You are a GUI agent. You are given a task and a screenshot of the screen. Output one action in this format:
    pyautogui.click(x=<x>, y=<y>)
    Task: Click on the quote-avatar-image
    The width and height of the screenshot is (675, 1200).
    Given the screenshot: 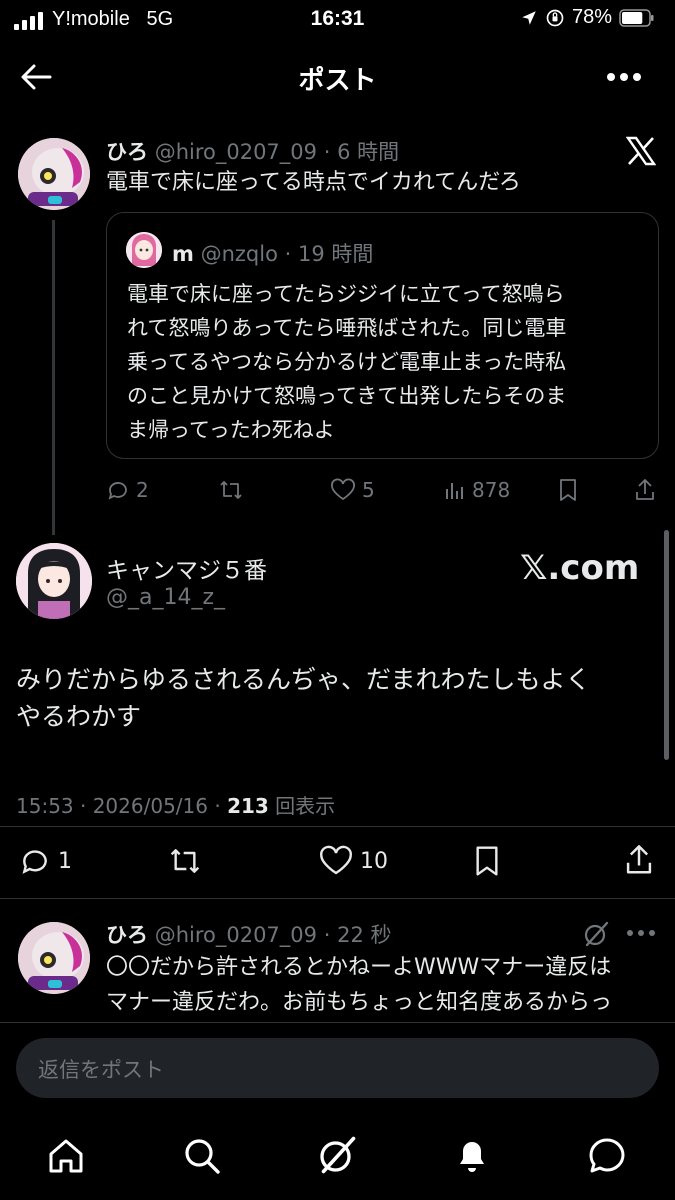 What is the action you would take?
    pyautogui.click(x=144, y=250)
    